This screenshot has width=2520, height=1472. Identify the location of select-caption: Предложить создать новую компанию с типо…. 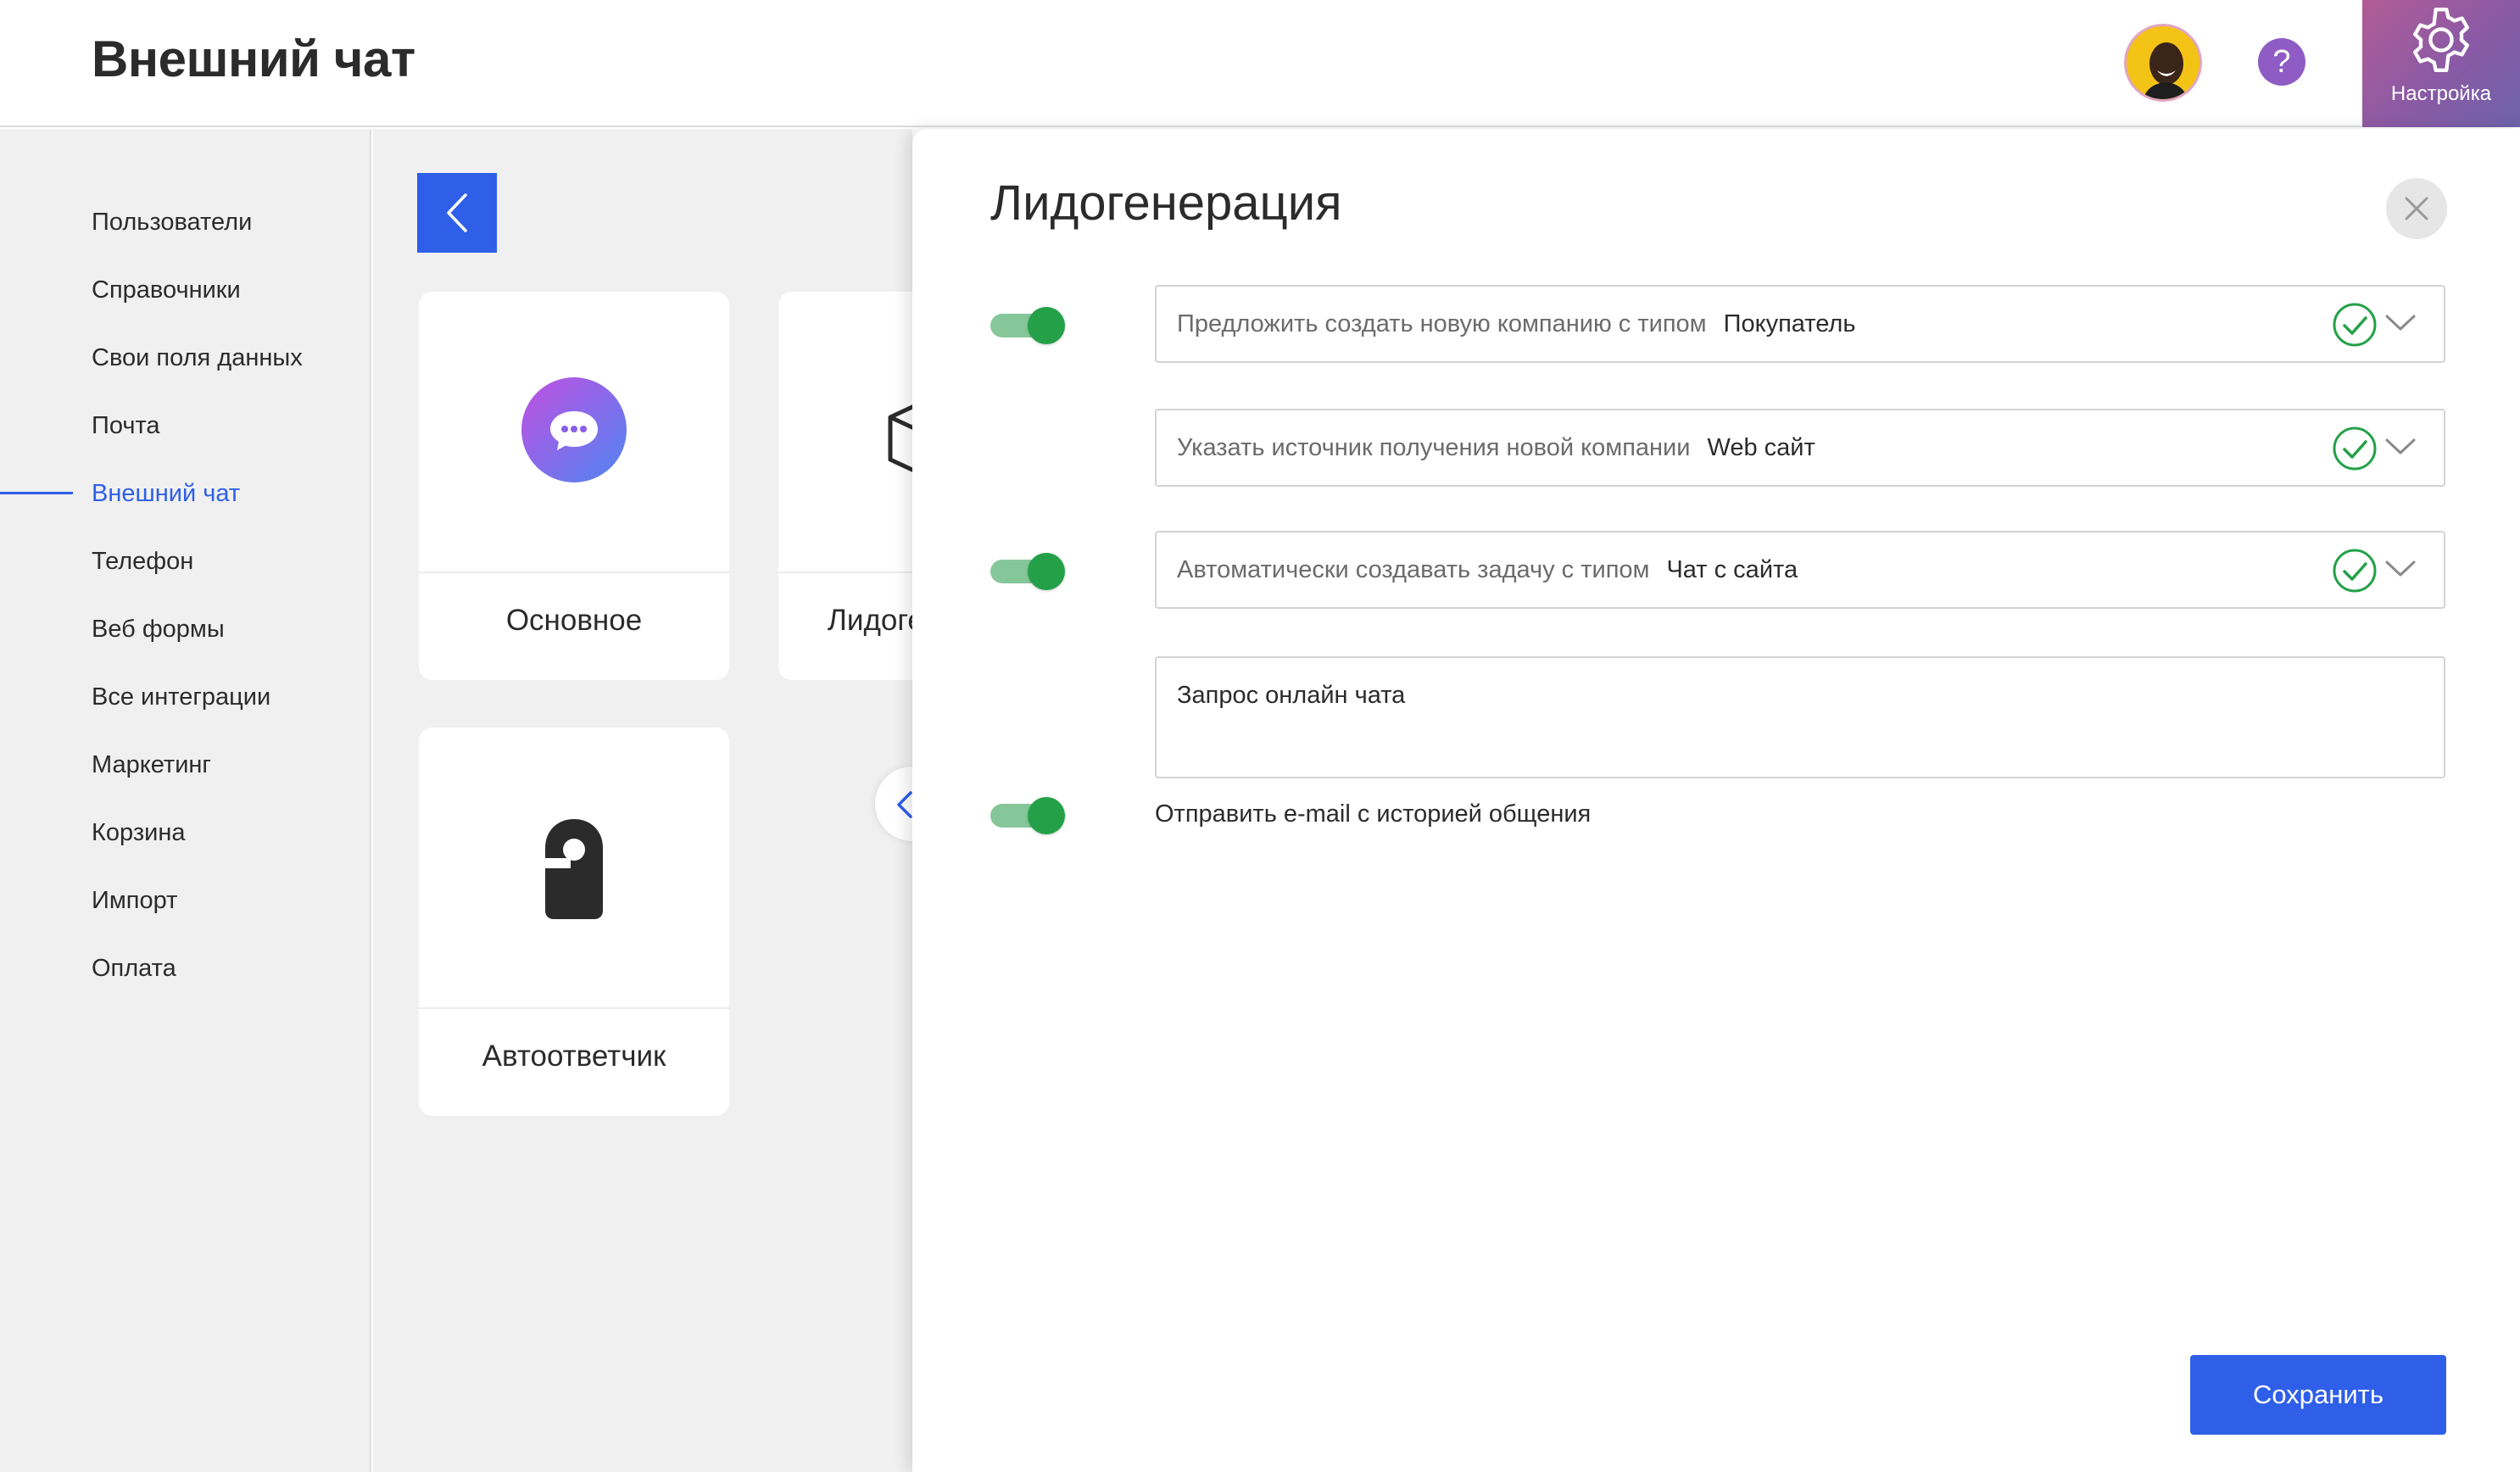
(1442, 323).